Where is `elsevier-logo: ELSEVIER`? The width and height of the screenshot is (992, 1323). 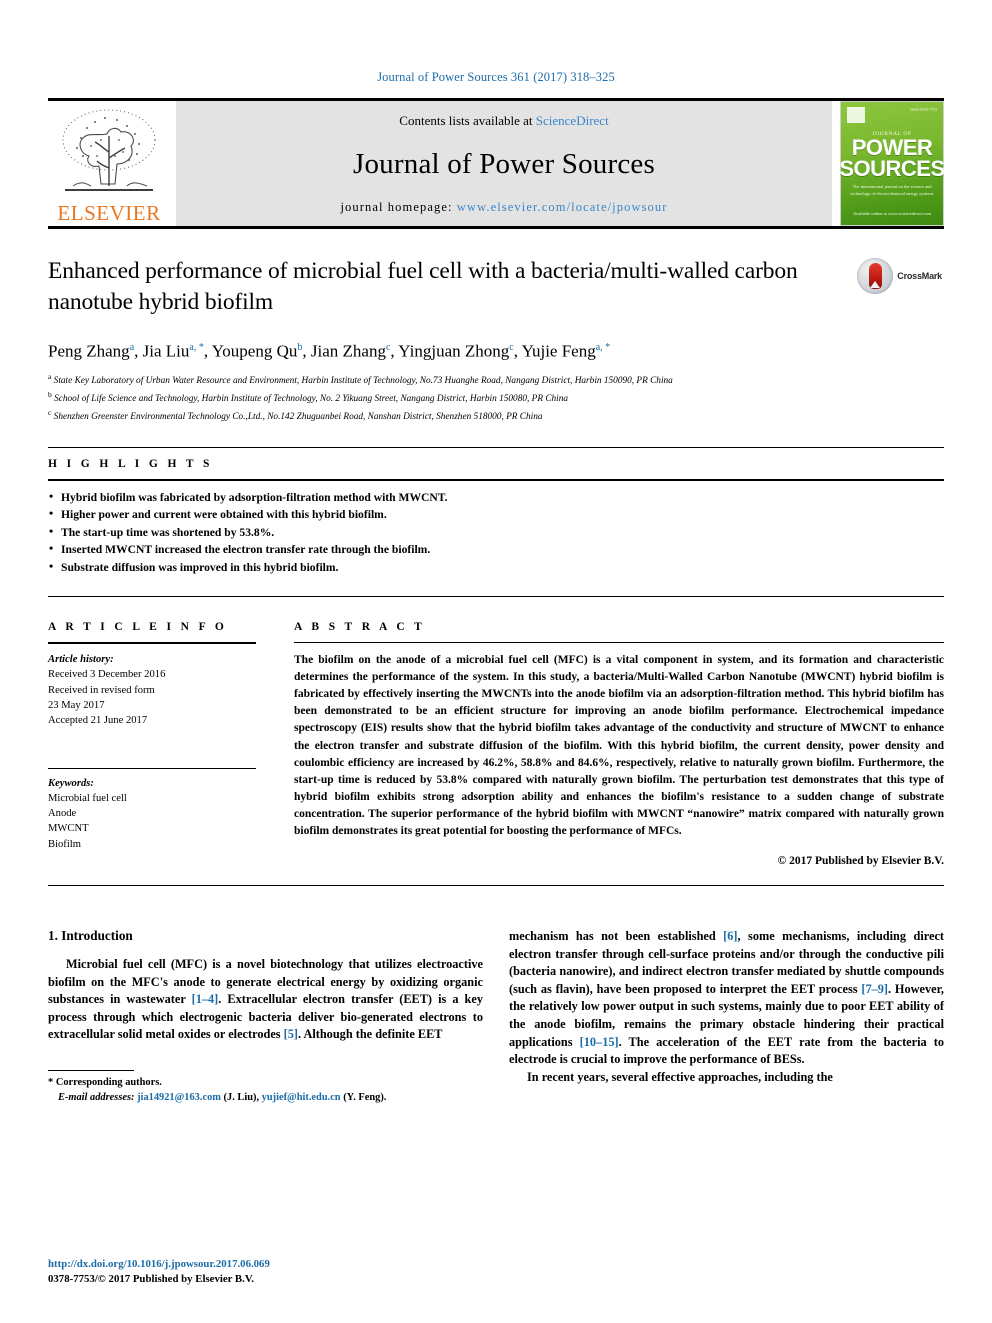 elsevier-logo: ELSEVIER is located at coordinates (109, 163).